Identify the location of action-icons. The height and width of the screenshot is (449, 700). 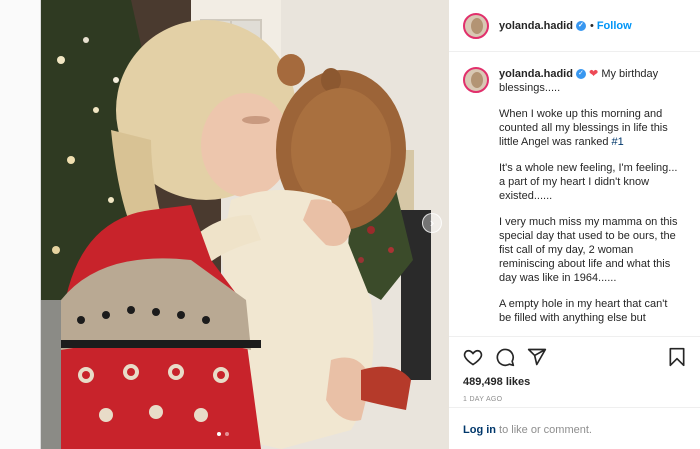
(574, 352).